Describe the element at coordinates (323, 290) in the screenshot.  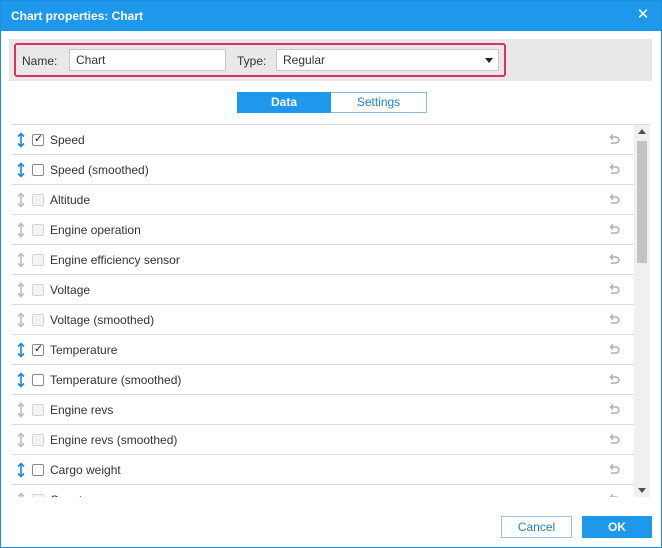
I see `list-item: Voltage` at that location.